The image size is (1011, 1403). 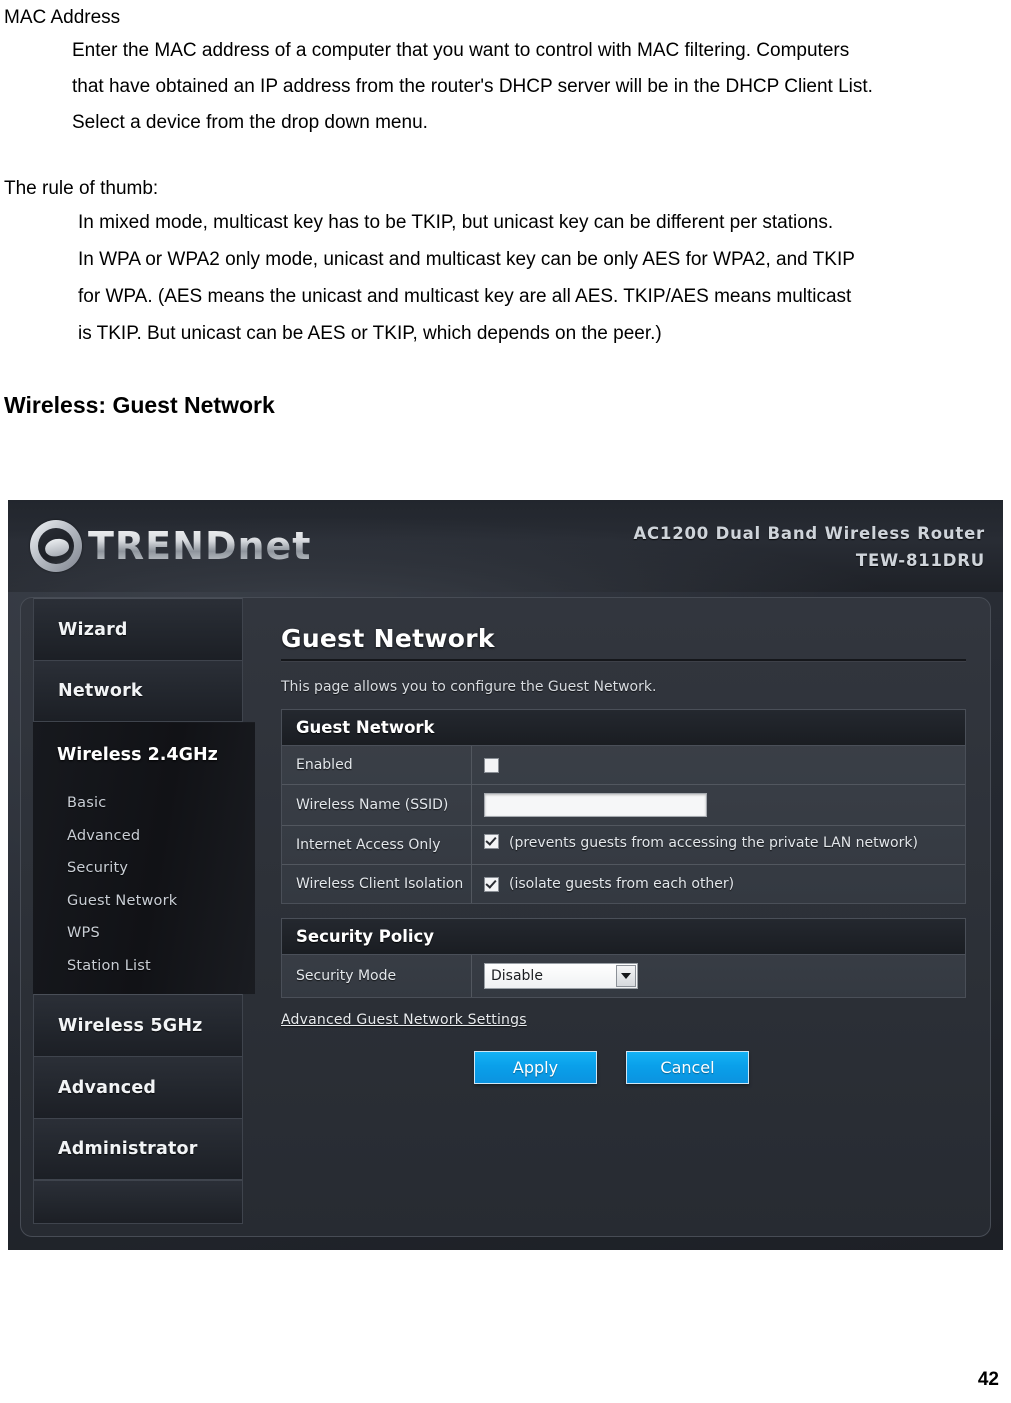 What do you see at coordinates (122, 900) in the screenshot?
I see `sidebar-subitem-guest-network-label: Guest Network` at bounding box center [122, 900].